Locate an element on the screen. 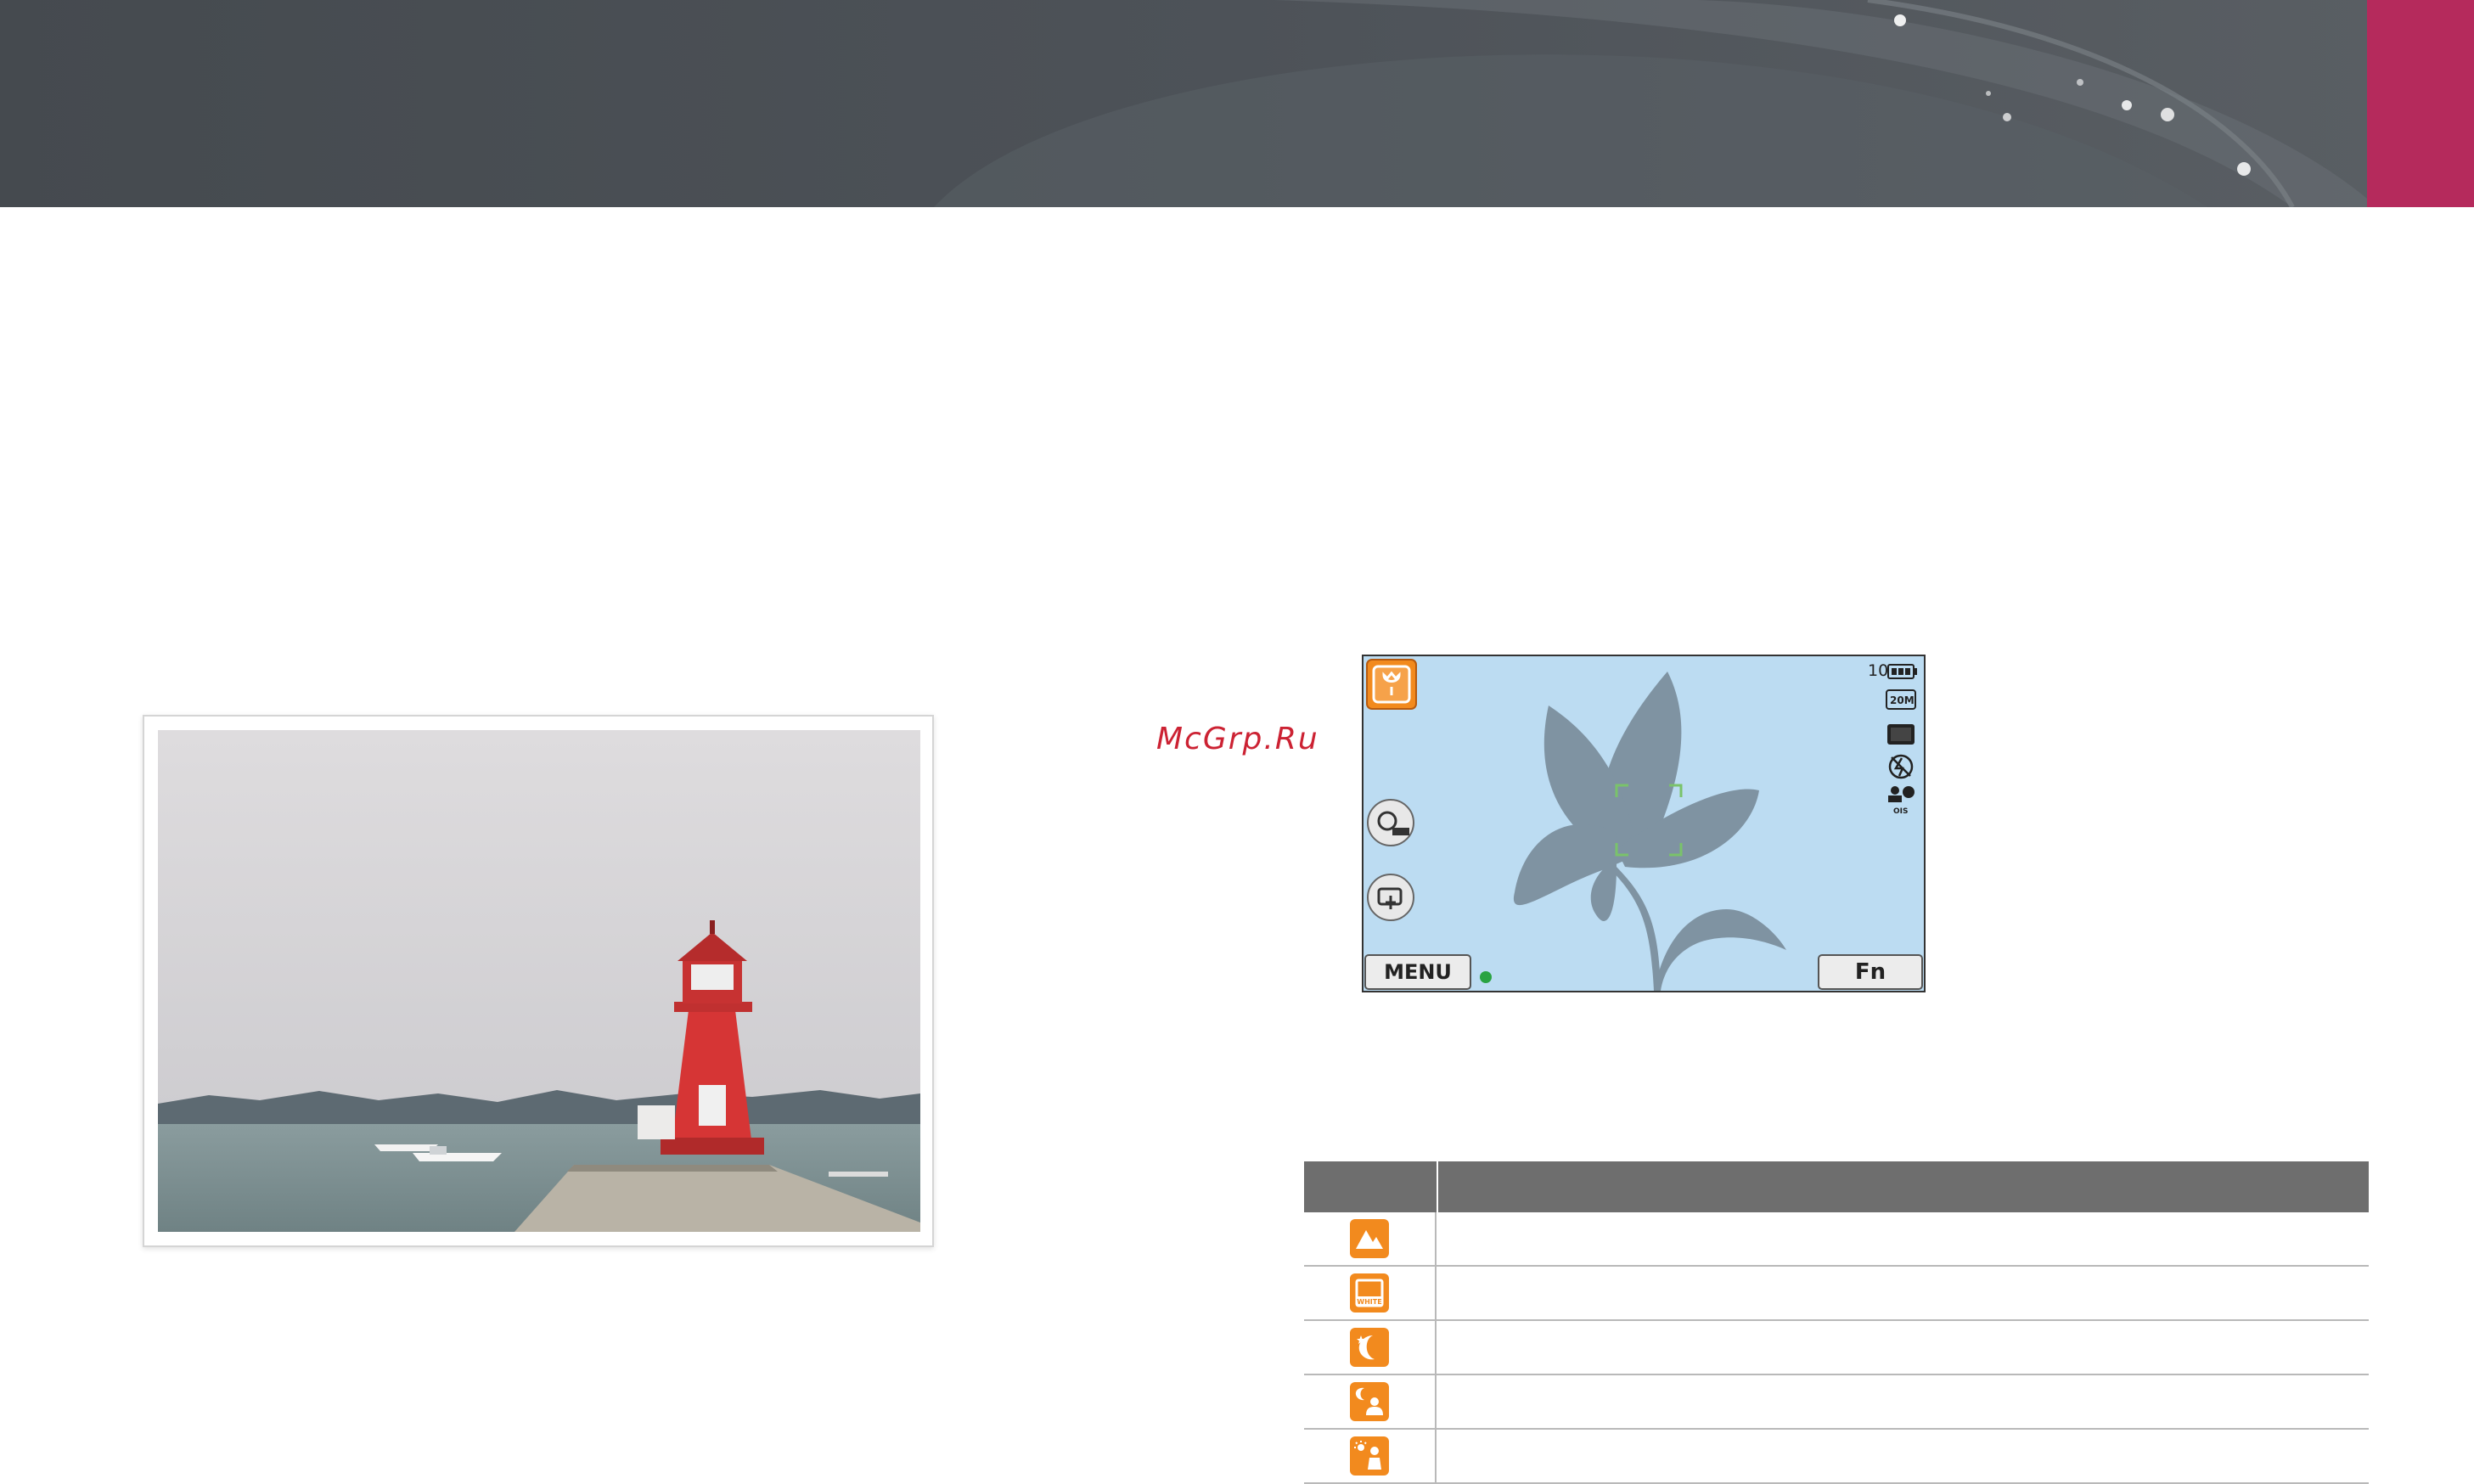 This screenshot has width=2474, height=1484. status-indicator is located at coordinates (1486, 977).